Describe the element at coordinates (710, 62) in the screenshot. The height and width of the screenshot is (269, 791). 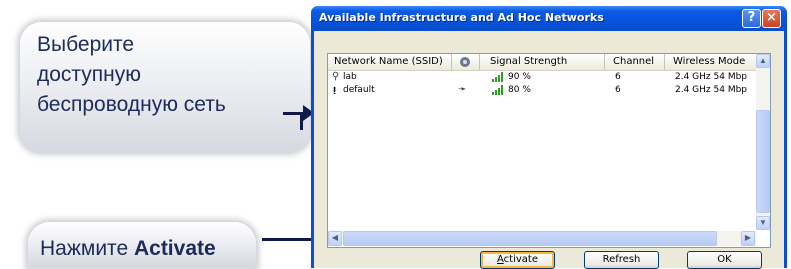
I see `col-wireless-mode: Wireless Mode` at that location.